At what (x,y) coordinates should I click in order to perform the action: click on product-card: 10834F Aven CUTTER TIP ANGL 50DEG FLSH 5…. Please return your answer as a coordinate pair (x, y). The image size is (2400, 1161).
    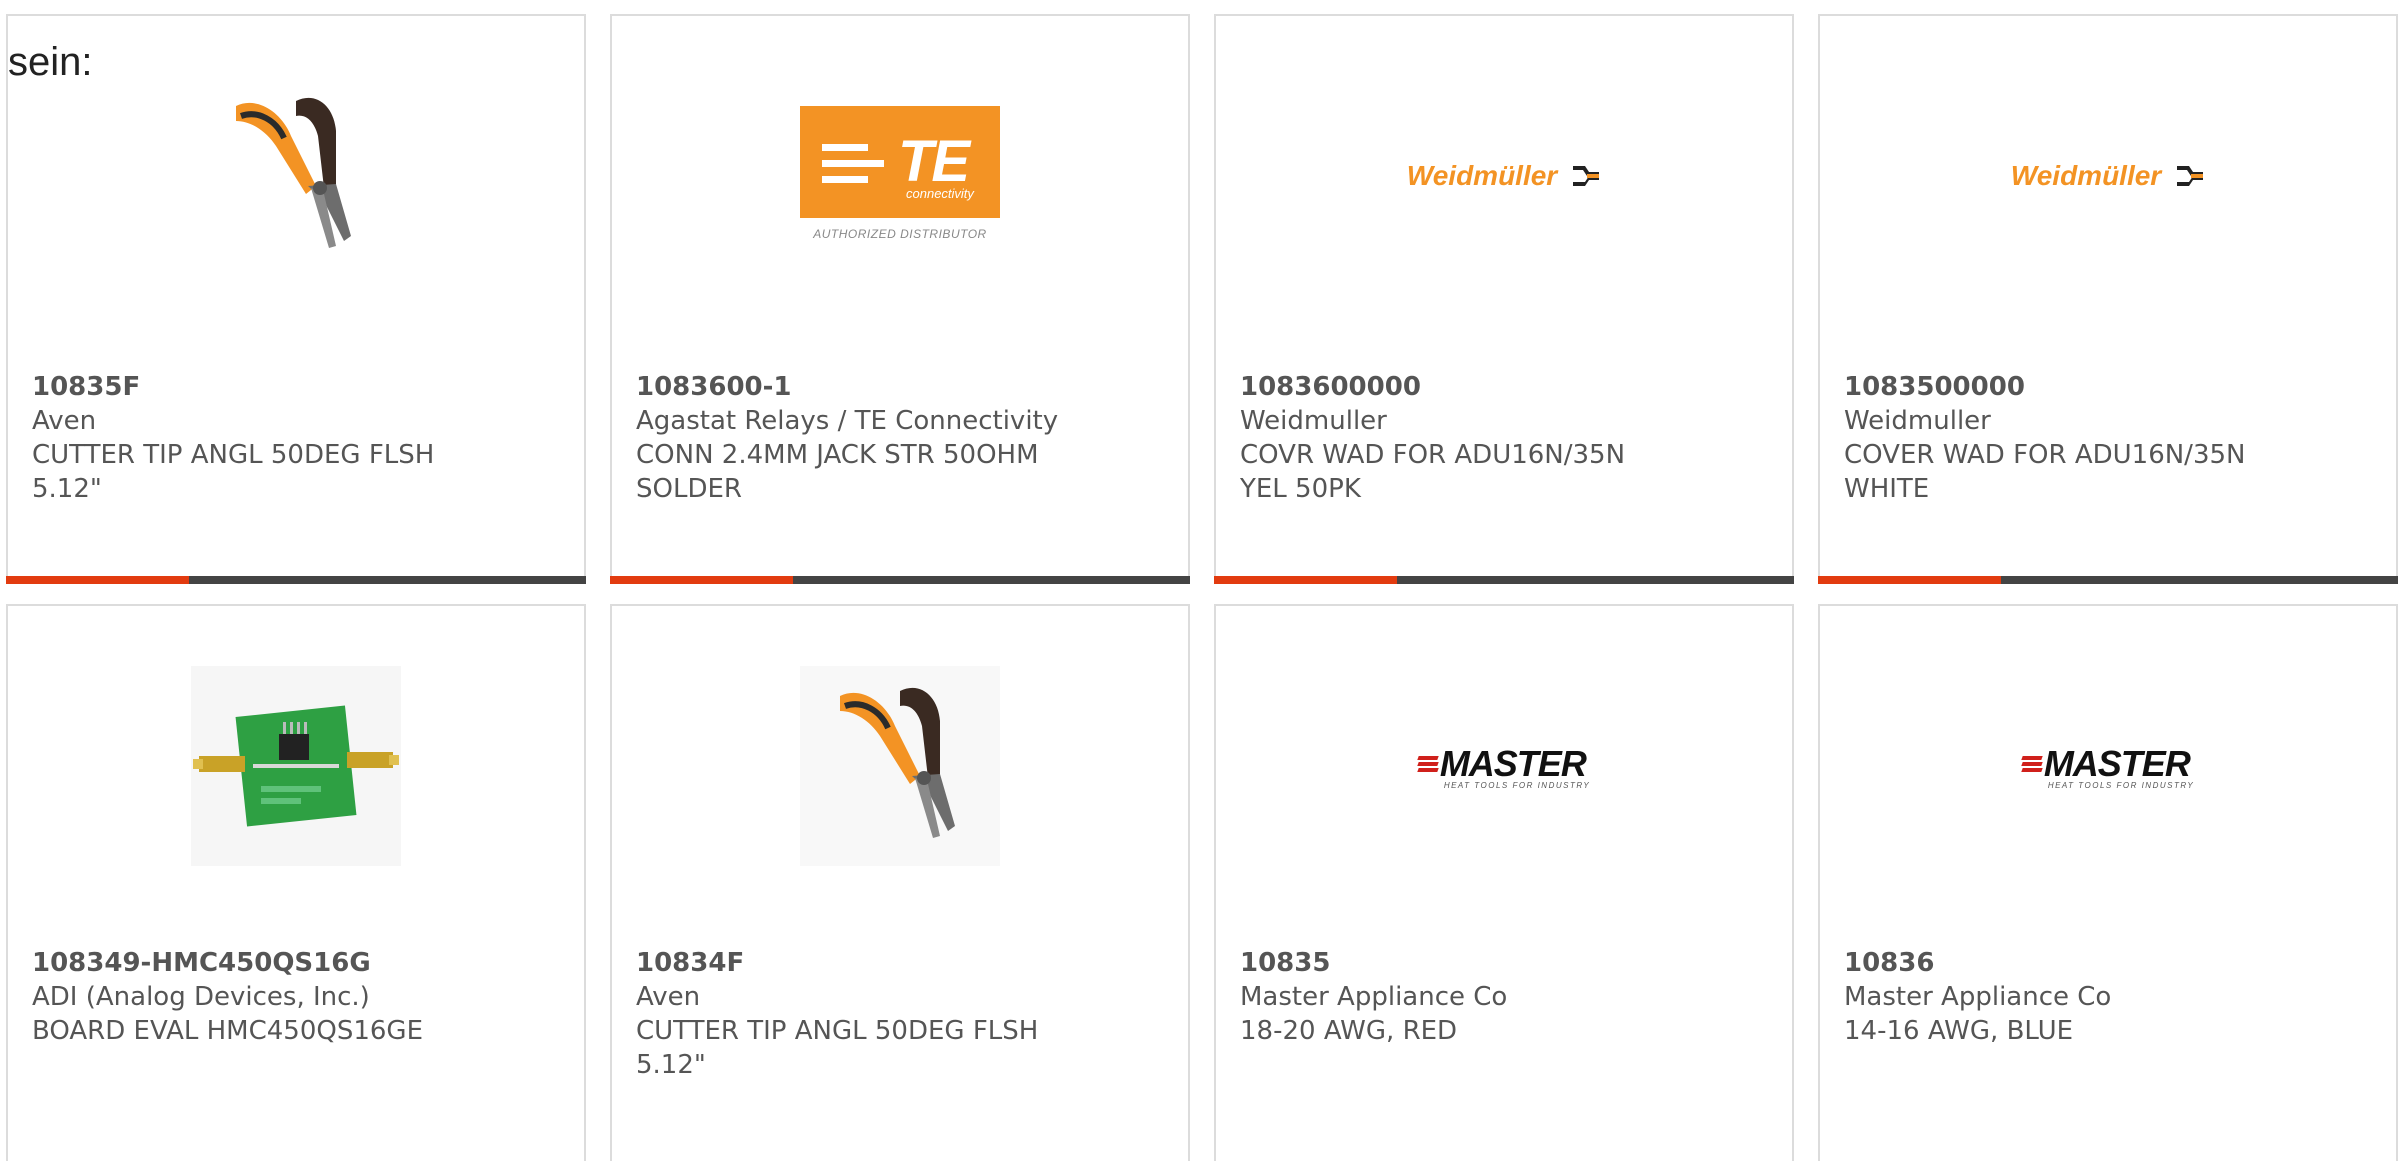
    Looking at the image, I should click on (900, 882).